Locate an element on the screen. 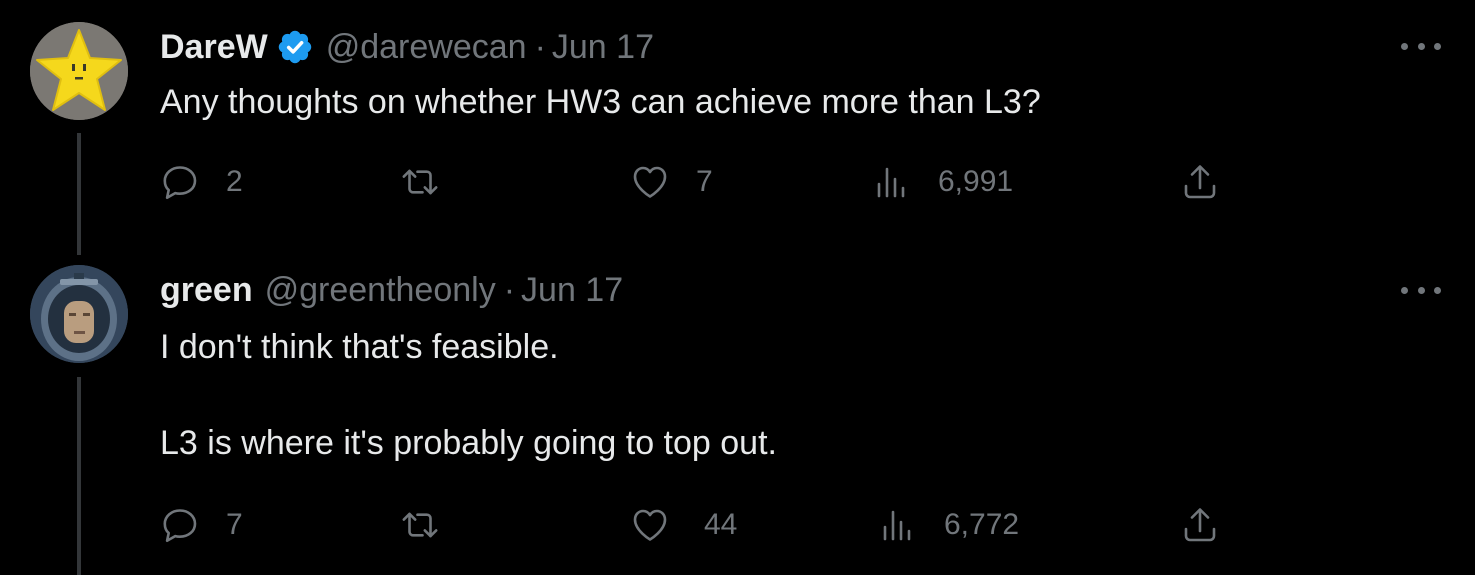 The height and width of the screenshot is (575, 1475). tweet-header: DareW @darewecan · Jun 17 is located at coordinates (407, 47).